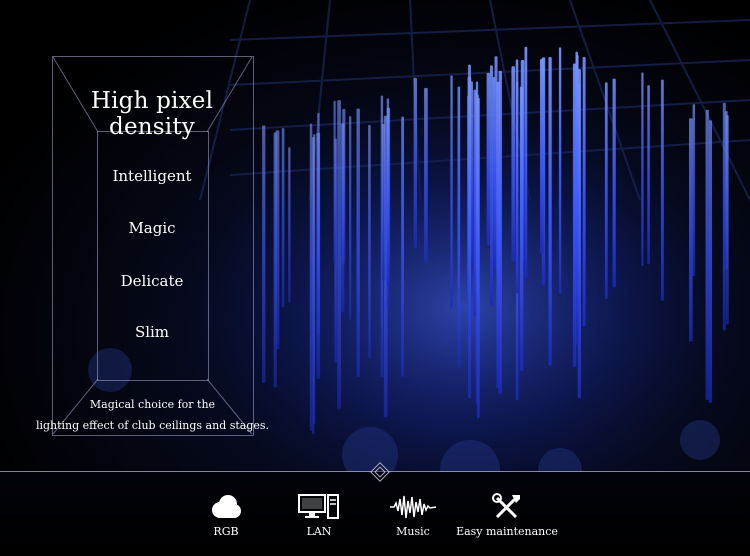 The width and height of the screenshot is (750, 556). I want to click on feature-easy-maintenance: Easy maintenance, so click(507, 515).